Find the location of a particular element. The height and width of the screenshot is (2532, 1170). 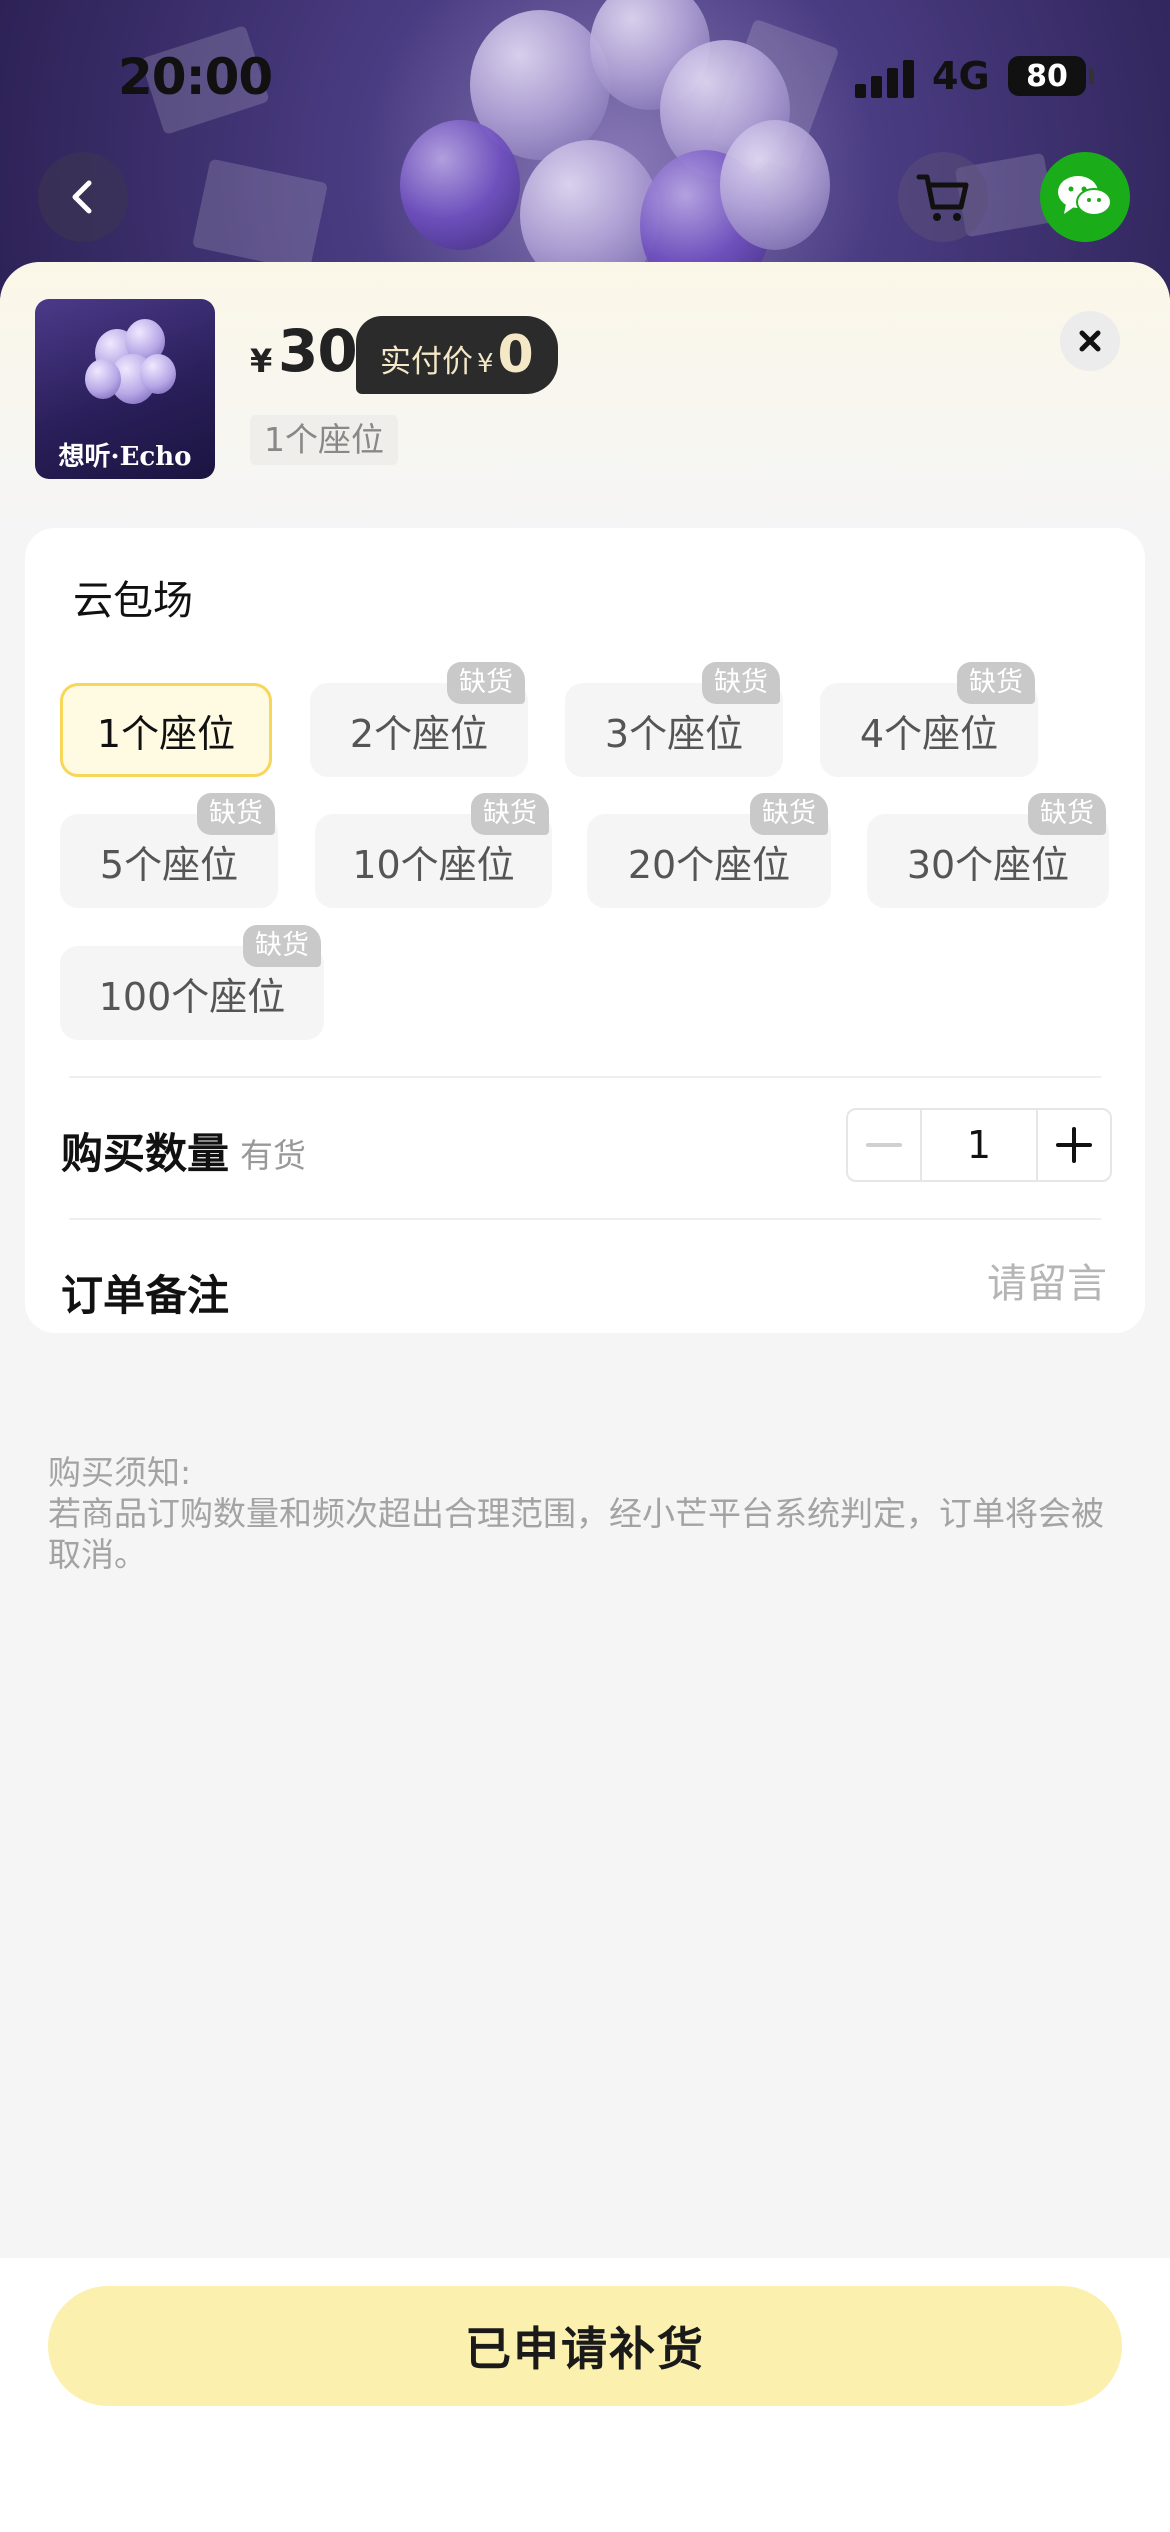

battery-level: 80 is located at coordinates (1047, 76).